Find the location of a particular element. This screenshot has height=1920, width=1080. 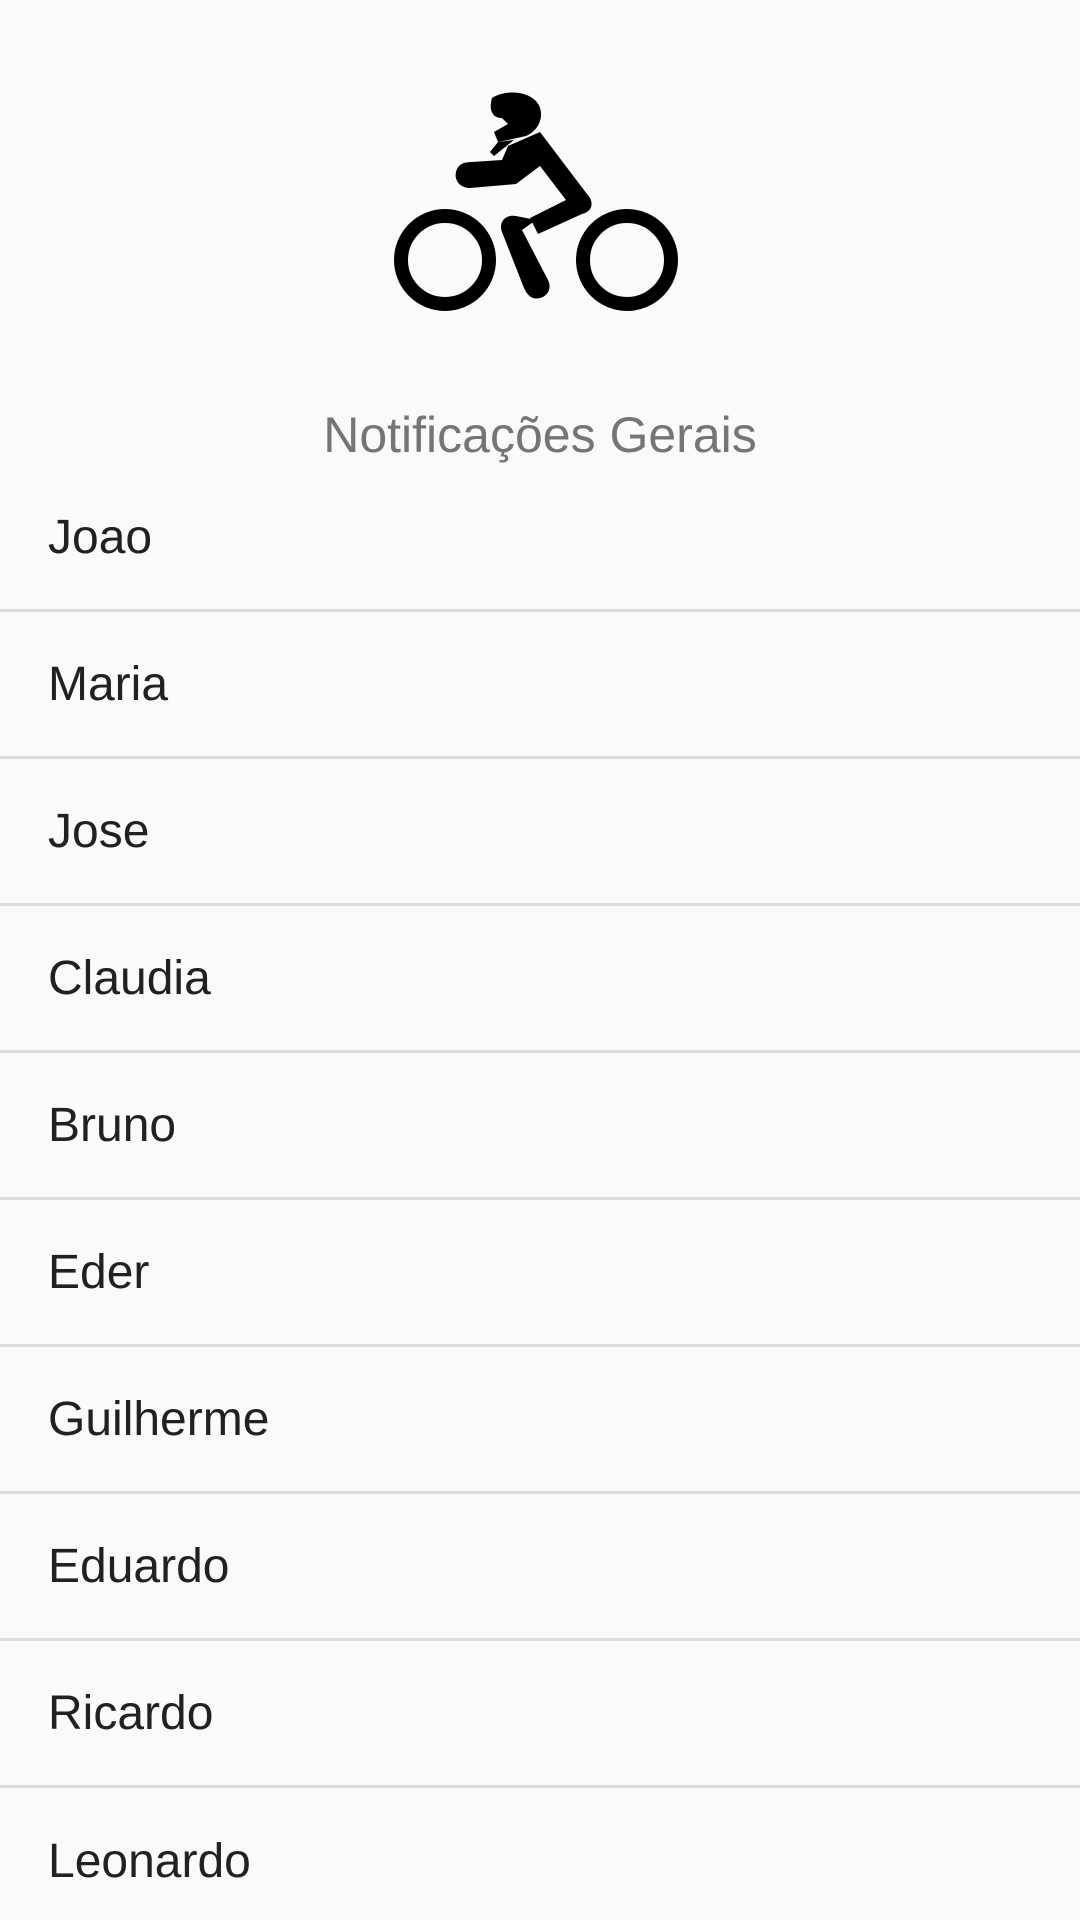

list-item: Ricardo is located at coordinates (540, 1714).